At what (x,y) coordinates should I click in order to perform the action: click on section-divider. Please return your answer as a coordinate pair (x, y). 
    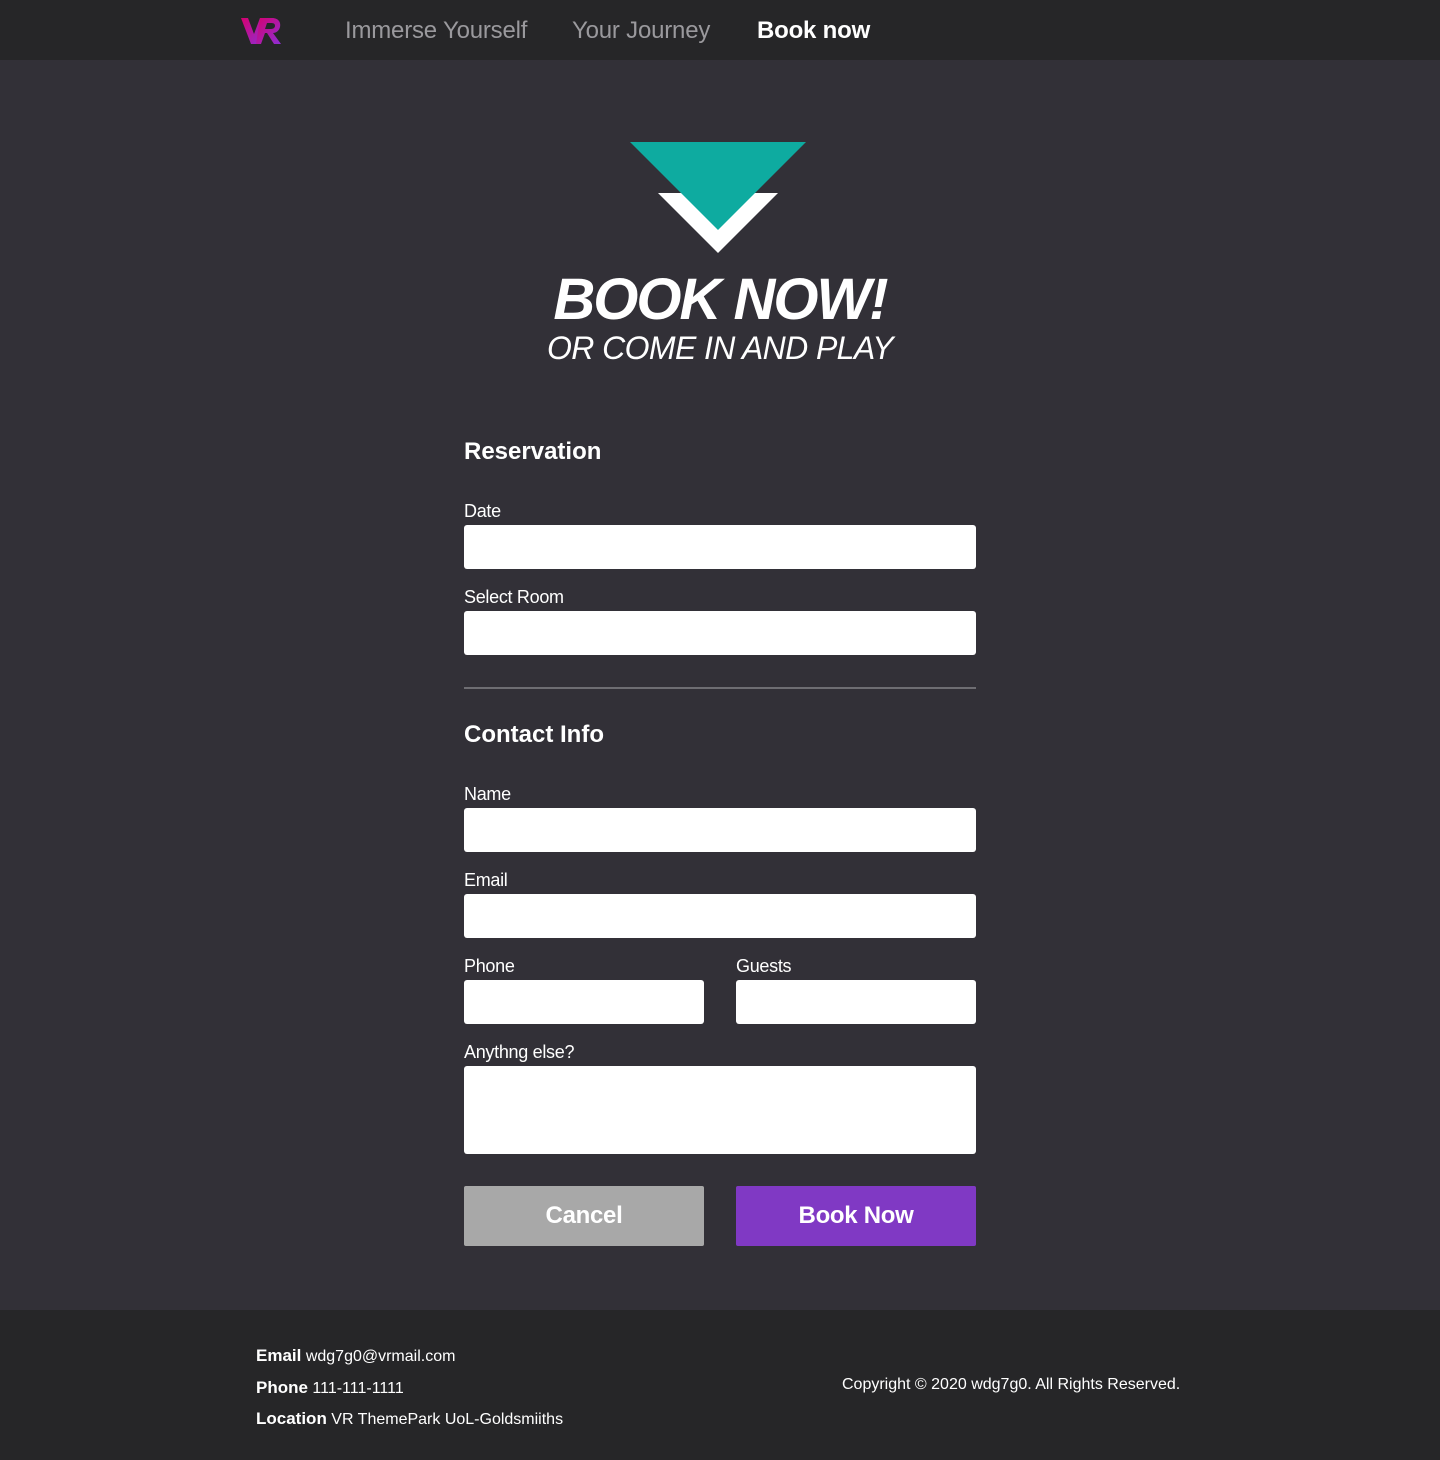
    Looking at the image, I should click on (720, 688).